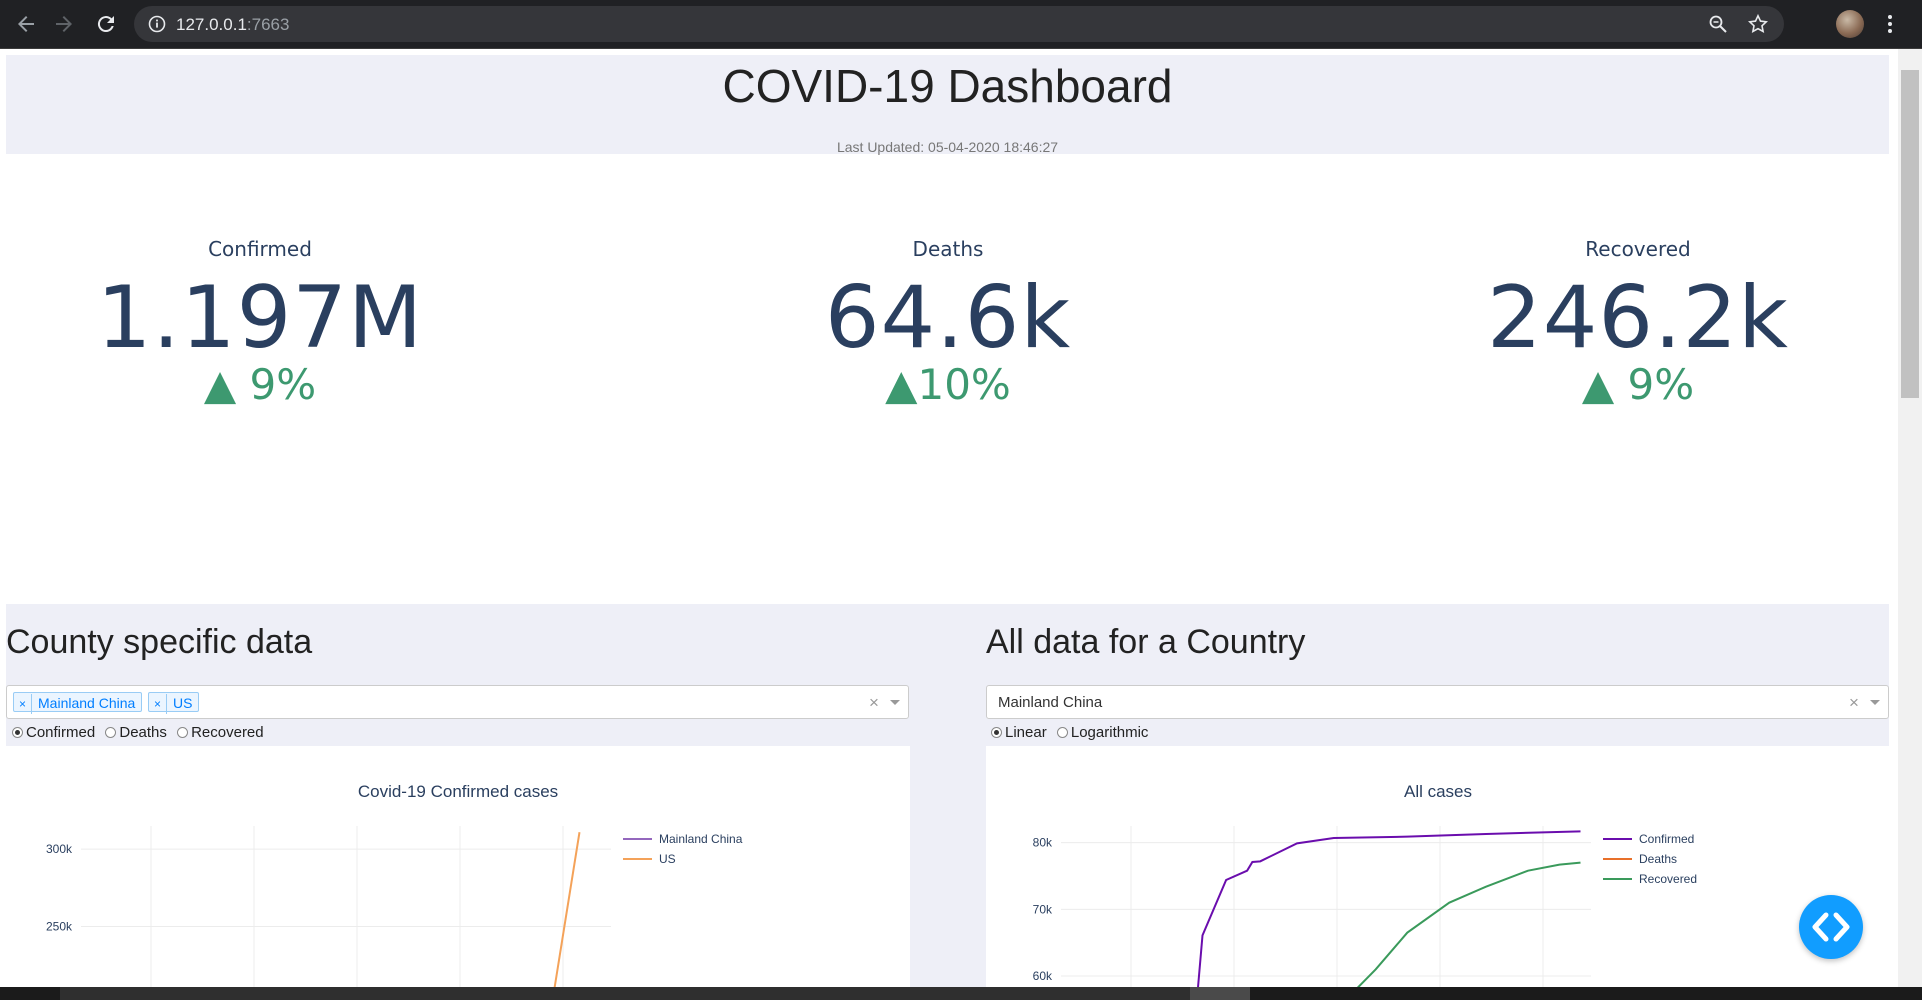  What do you see at coordinates (701, 839) in the screenshot?
I see `legend-label: Mainland China` at bounding box center [701, 839].